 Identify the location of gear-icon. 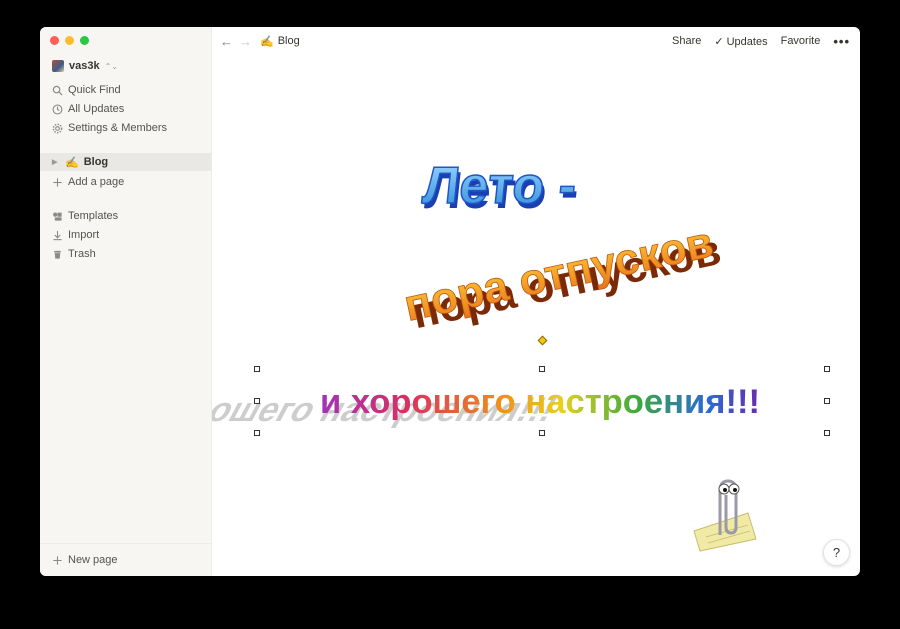
(57, 128).